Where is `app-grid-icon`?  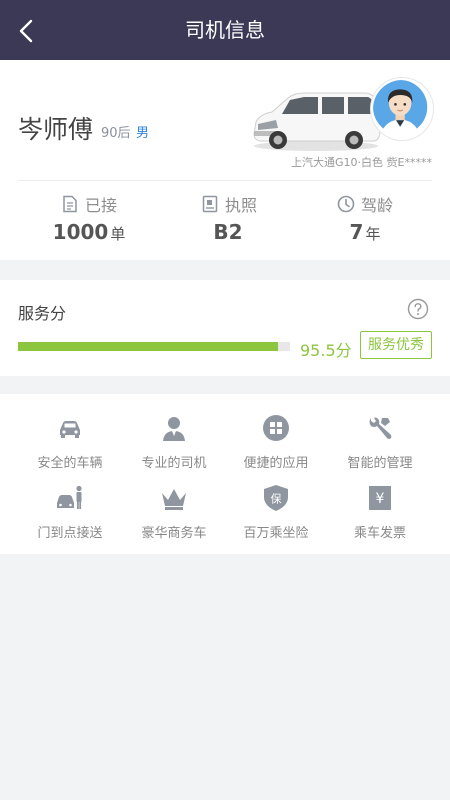 app-grid-icon is located at coordinates (276, 428).